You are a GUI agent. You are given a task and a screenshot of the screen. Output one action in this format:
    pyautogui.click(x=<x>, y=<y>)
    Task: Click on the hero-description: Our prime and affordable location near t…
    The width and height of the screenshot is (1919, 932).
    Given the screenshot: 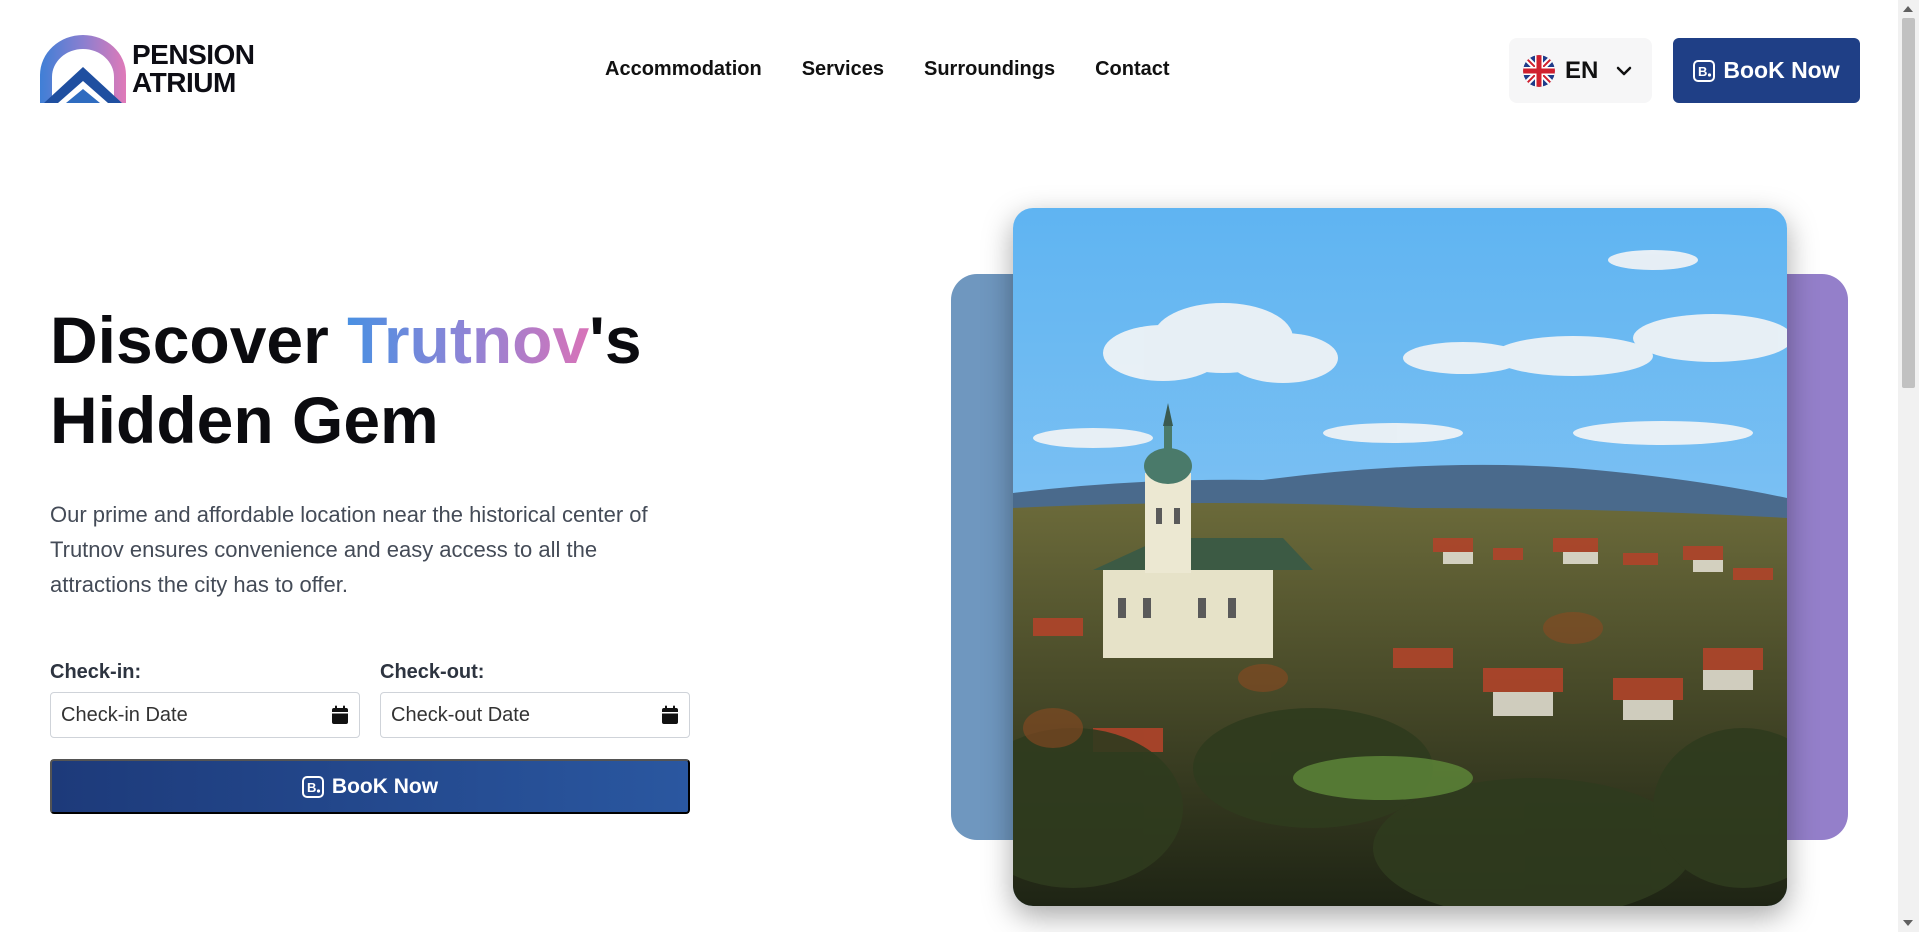 What is the action you would take?
    pyautogui.click(x=349, y=549)
    